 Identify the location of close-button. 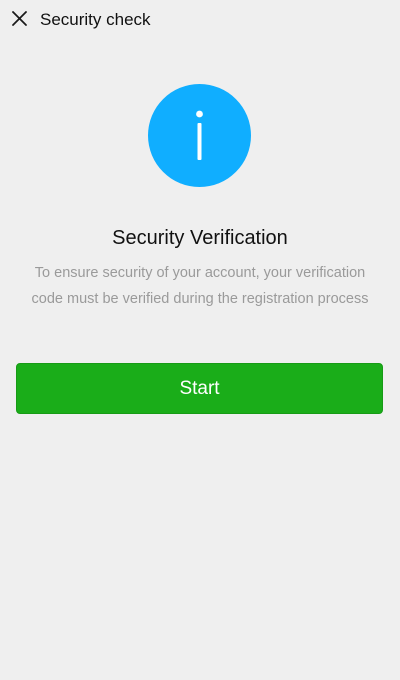
(20, 18).